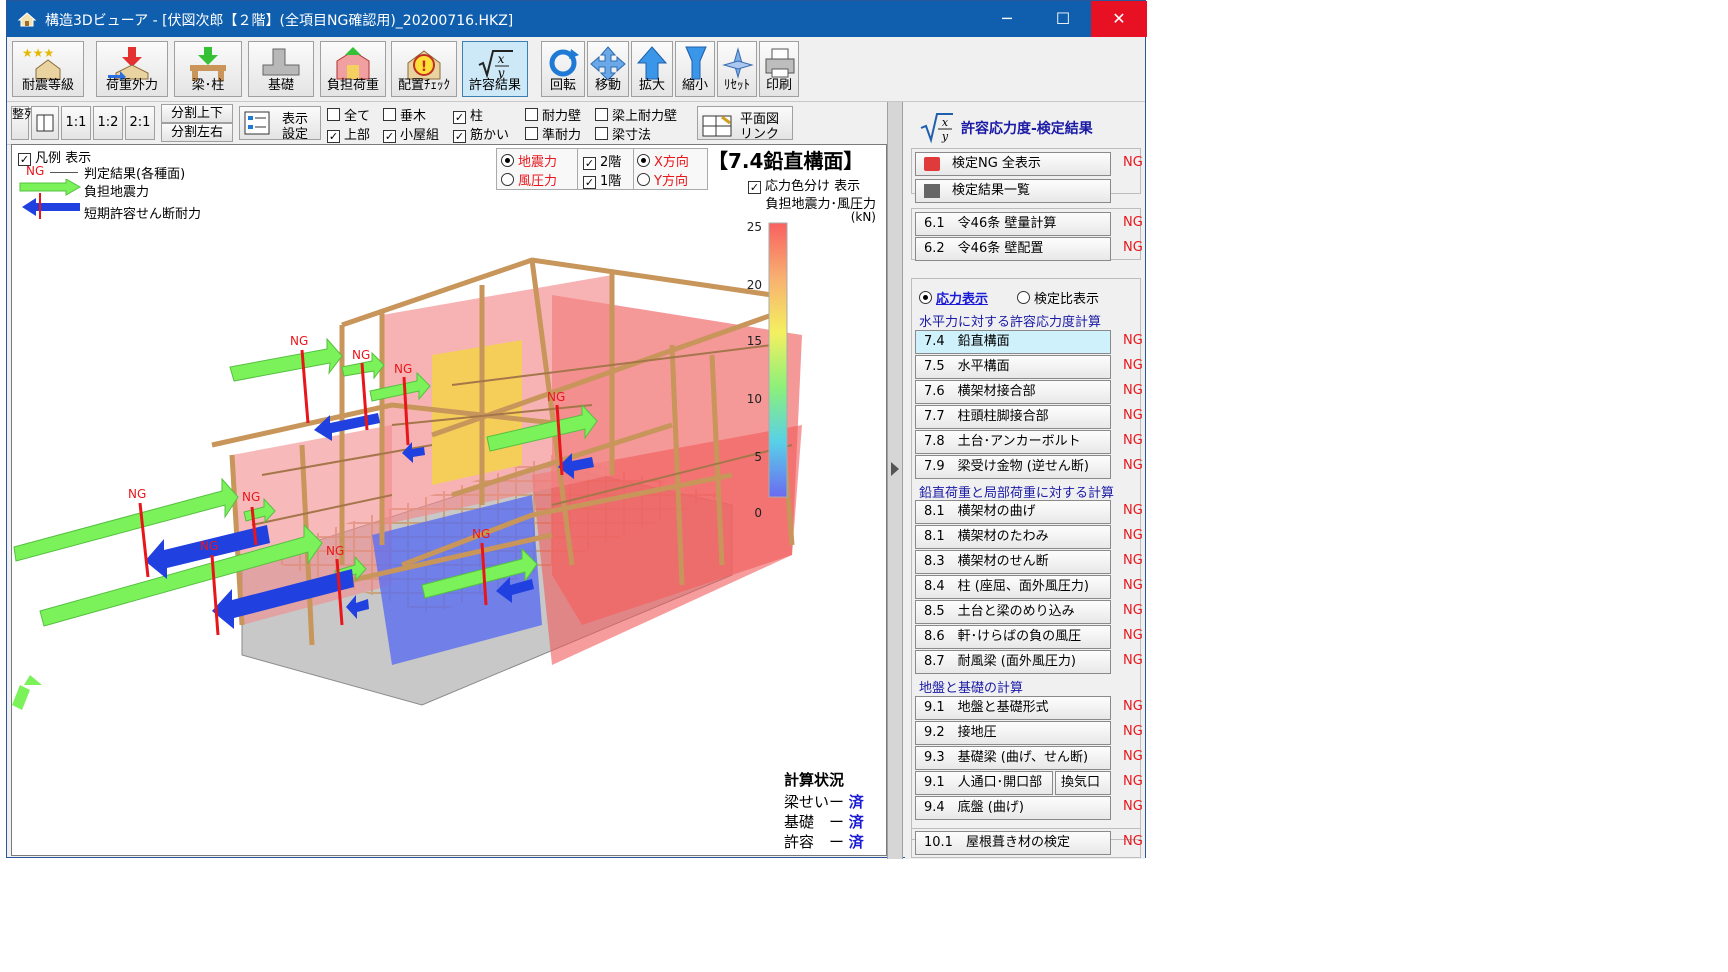  I want to click on maximize-button: ☐, so click(1063, 19).